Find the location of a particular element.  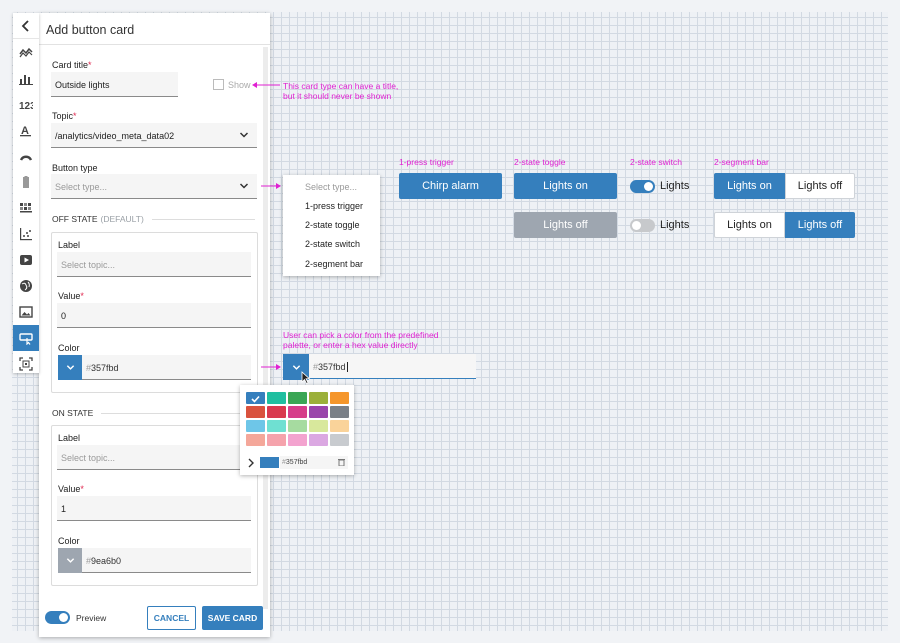

topic-value: /analytics/video_meta_data02 is located at coordinates (115, 136).